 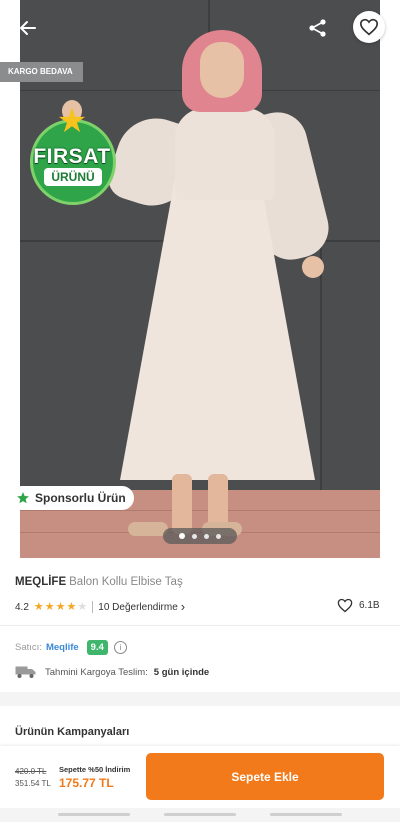 What do you see at coordinates (200, 726) in the screenshot?
I see `campaigns-section: Ürünün Kampanyaları` at bounding box center [200, 726].